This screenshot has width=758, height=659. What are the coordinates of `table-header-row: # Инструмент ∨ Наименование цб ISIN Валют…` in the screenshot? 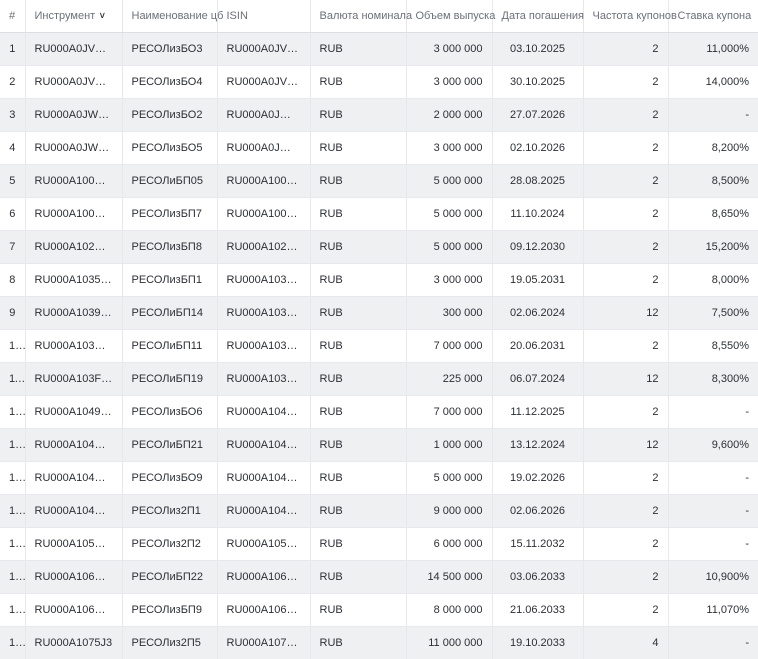 It's located at (379, 16).